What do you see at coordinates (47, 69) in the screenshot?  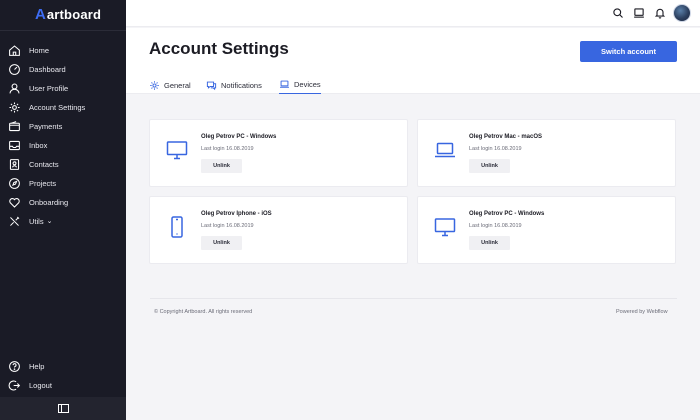 I see `sidebar-item-label: Dashboard` at bounding box center [47, 69].